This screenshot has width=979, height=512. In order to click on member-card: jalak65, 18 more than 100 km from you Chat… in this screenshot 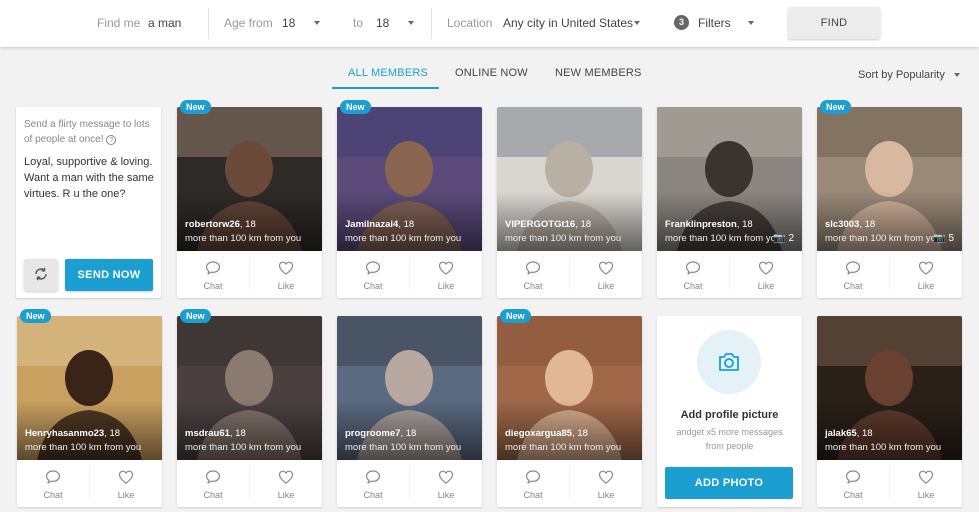, I will do `click(889, 411)`.